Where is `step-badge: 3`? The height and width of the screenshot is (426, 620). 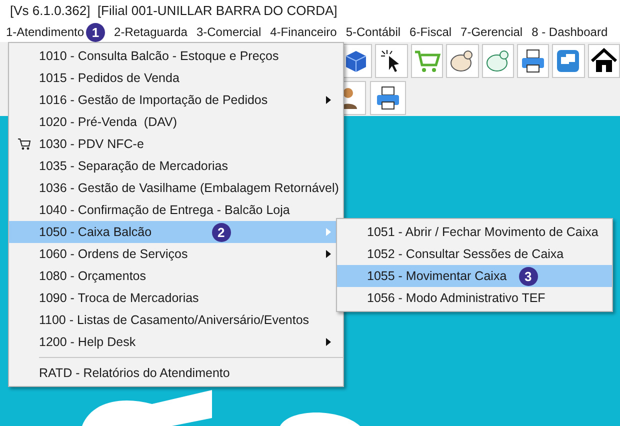 step-badge: 3 is located at coordinates (528, 276).